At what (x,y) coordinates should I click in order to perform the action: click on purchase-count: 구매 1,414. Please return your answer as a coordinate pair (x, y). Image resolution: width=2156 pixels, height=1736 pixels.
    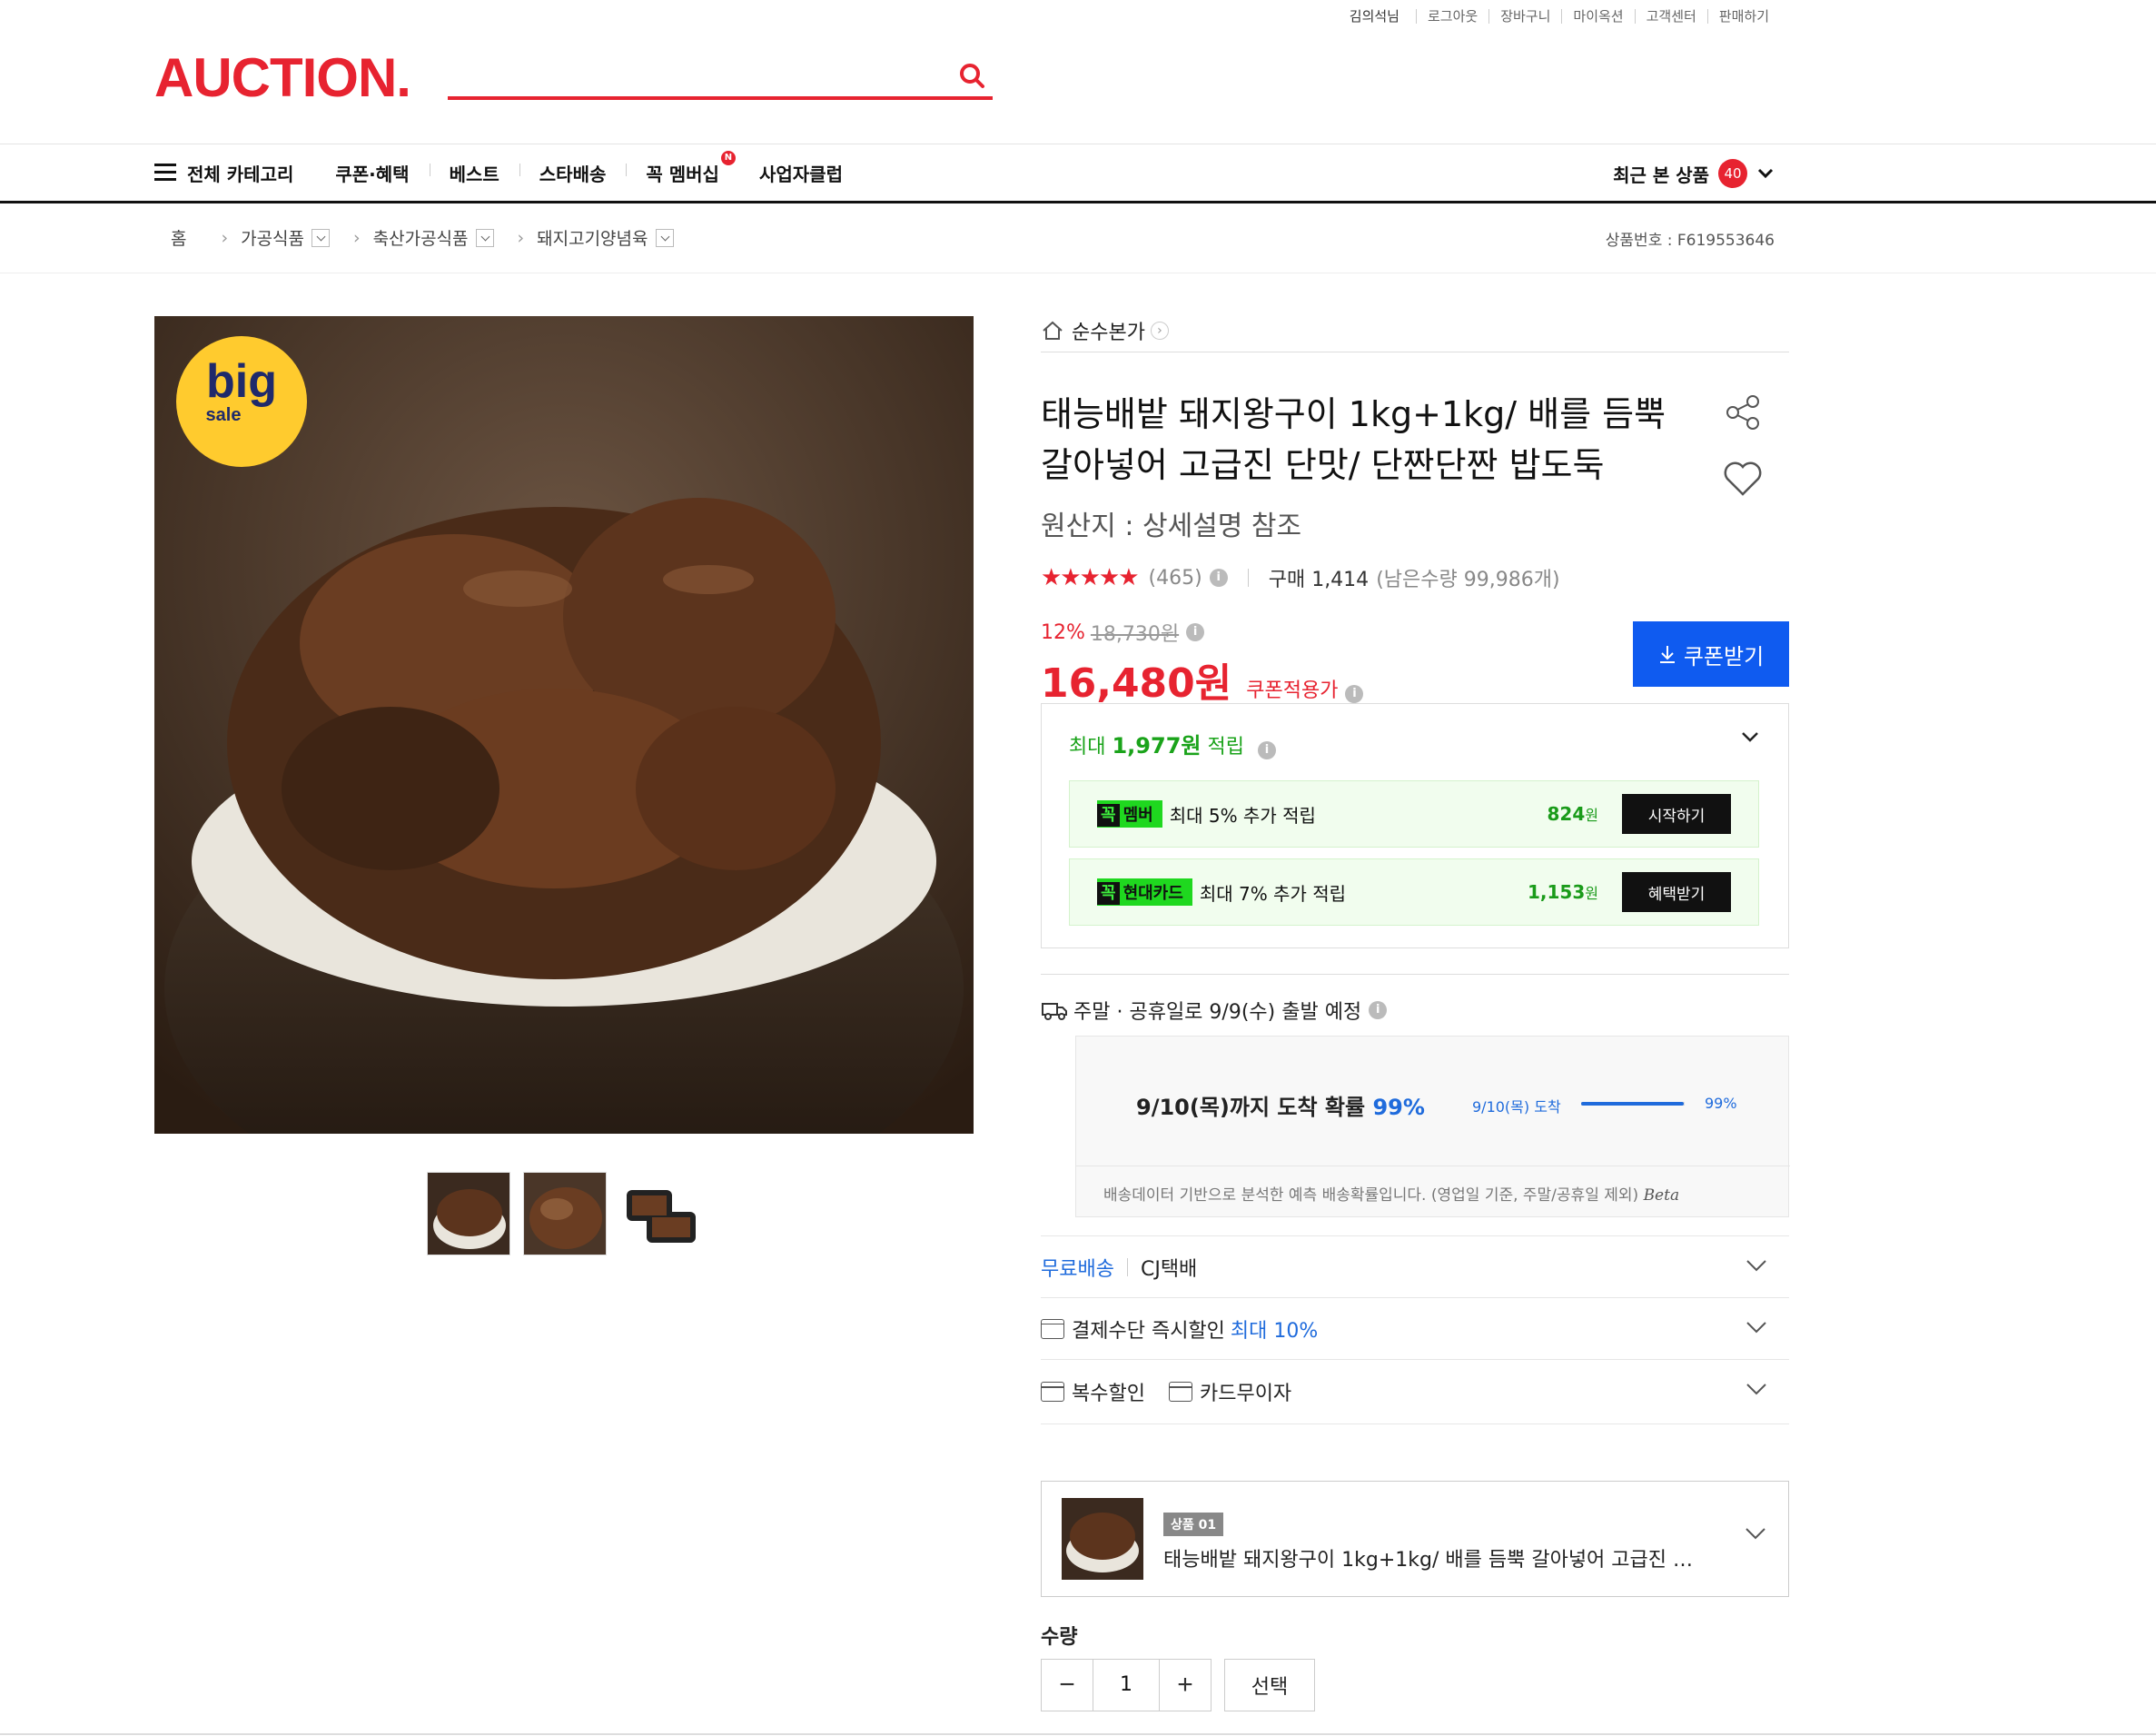
    Looking at the image, I should click on (1319, 580).